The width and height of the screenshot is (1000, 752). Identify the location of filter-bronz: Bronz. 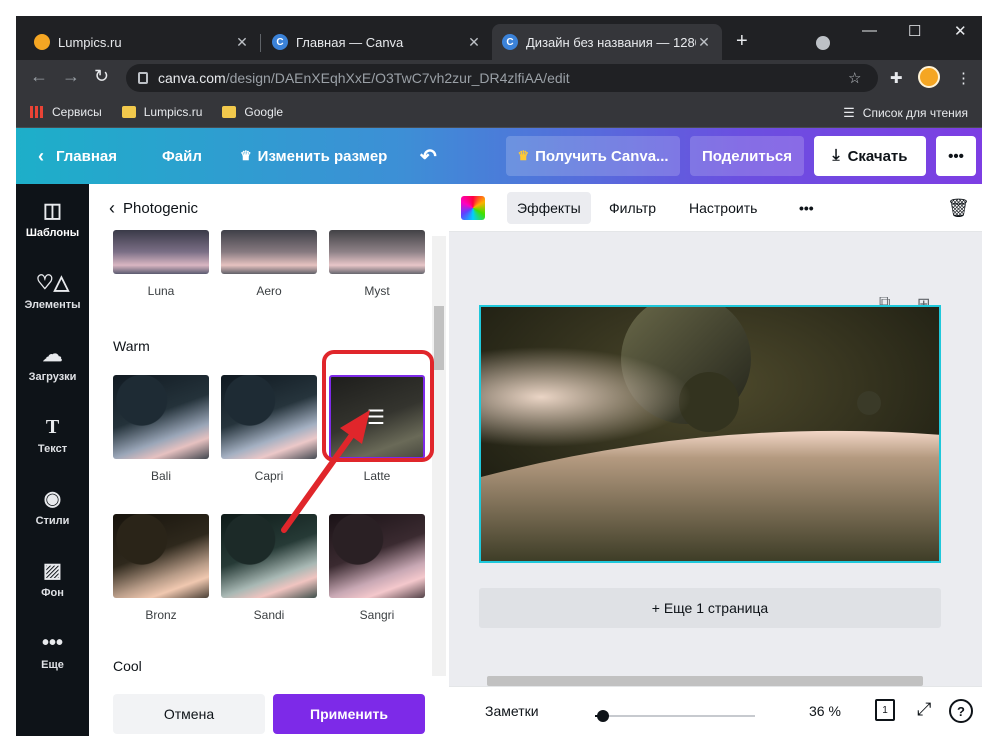
(161, 568).